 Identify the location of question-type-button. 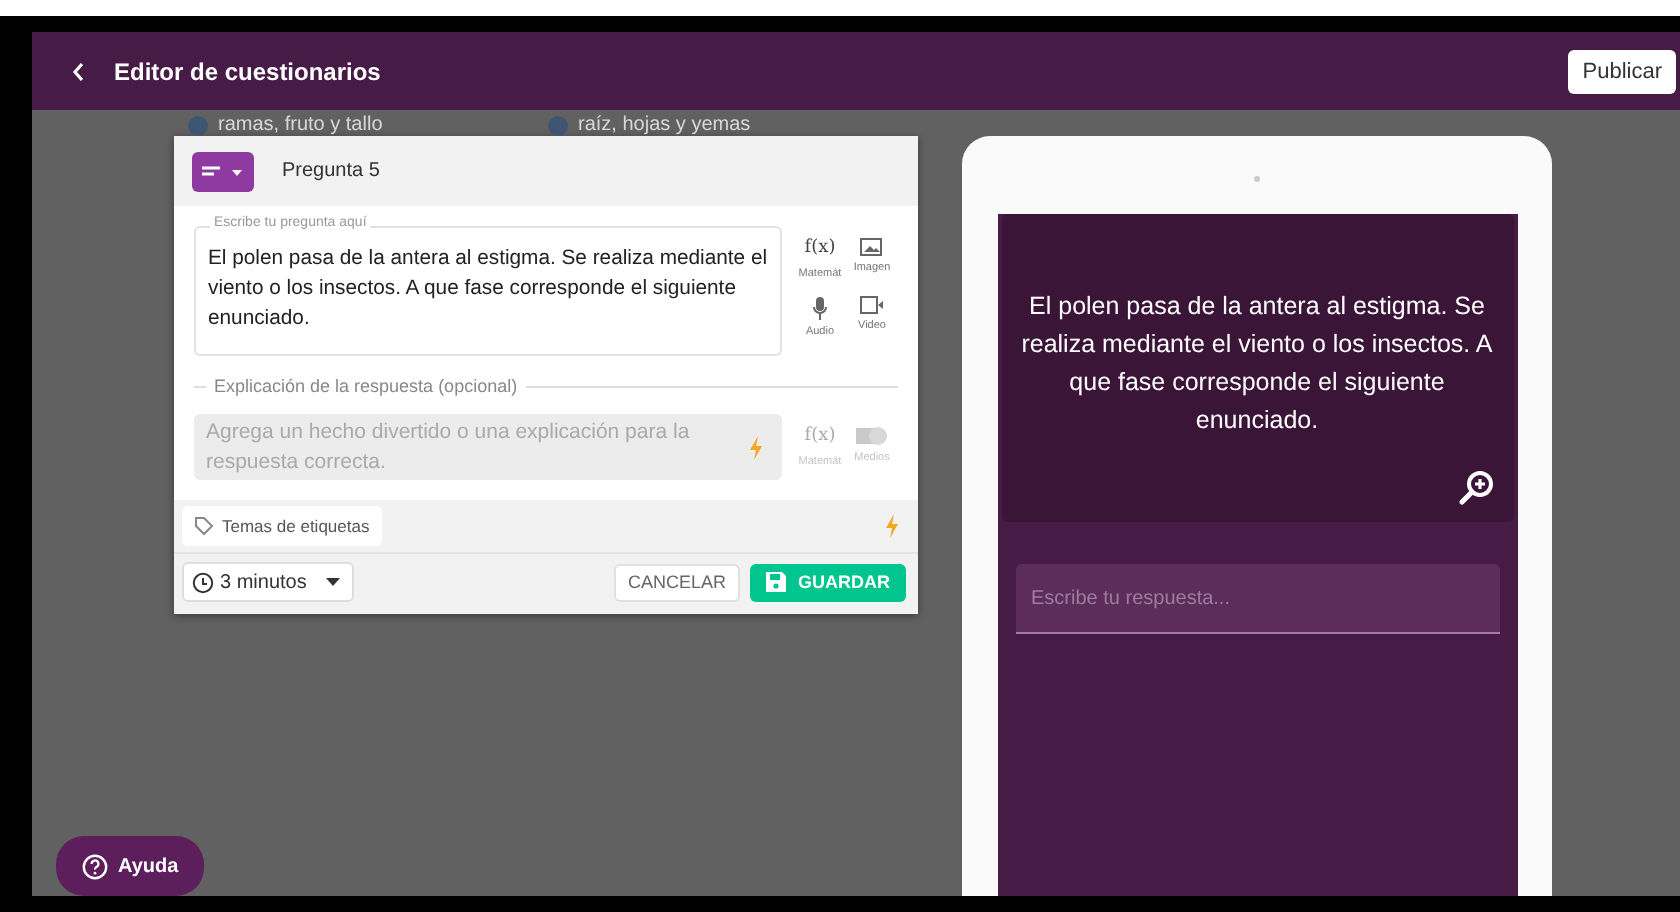
(223, 171).